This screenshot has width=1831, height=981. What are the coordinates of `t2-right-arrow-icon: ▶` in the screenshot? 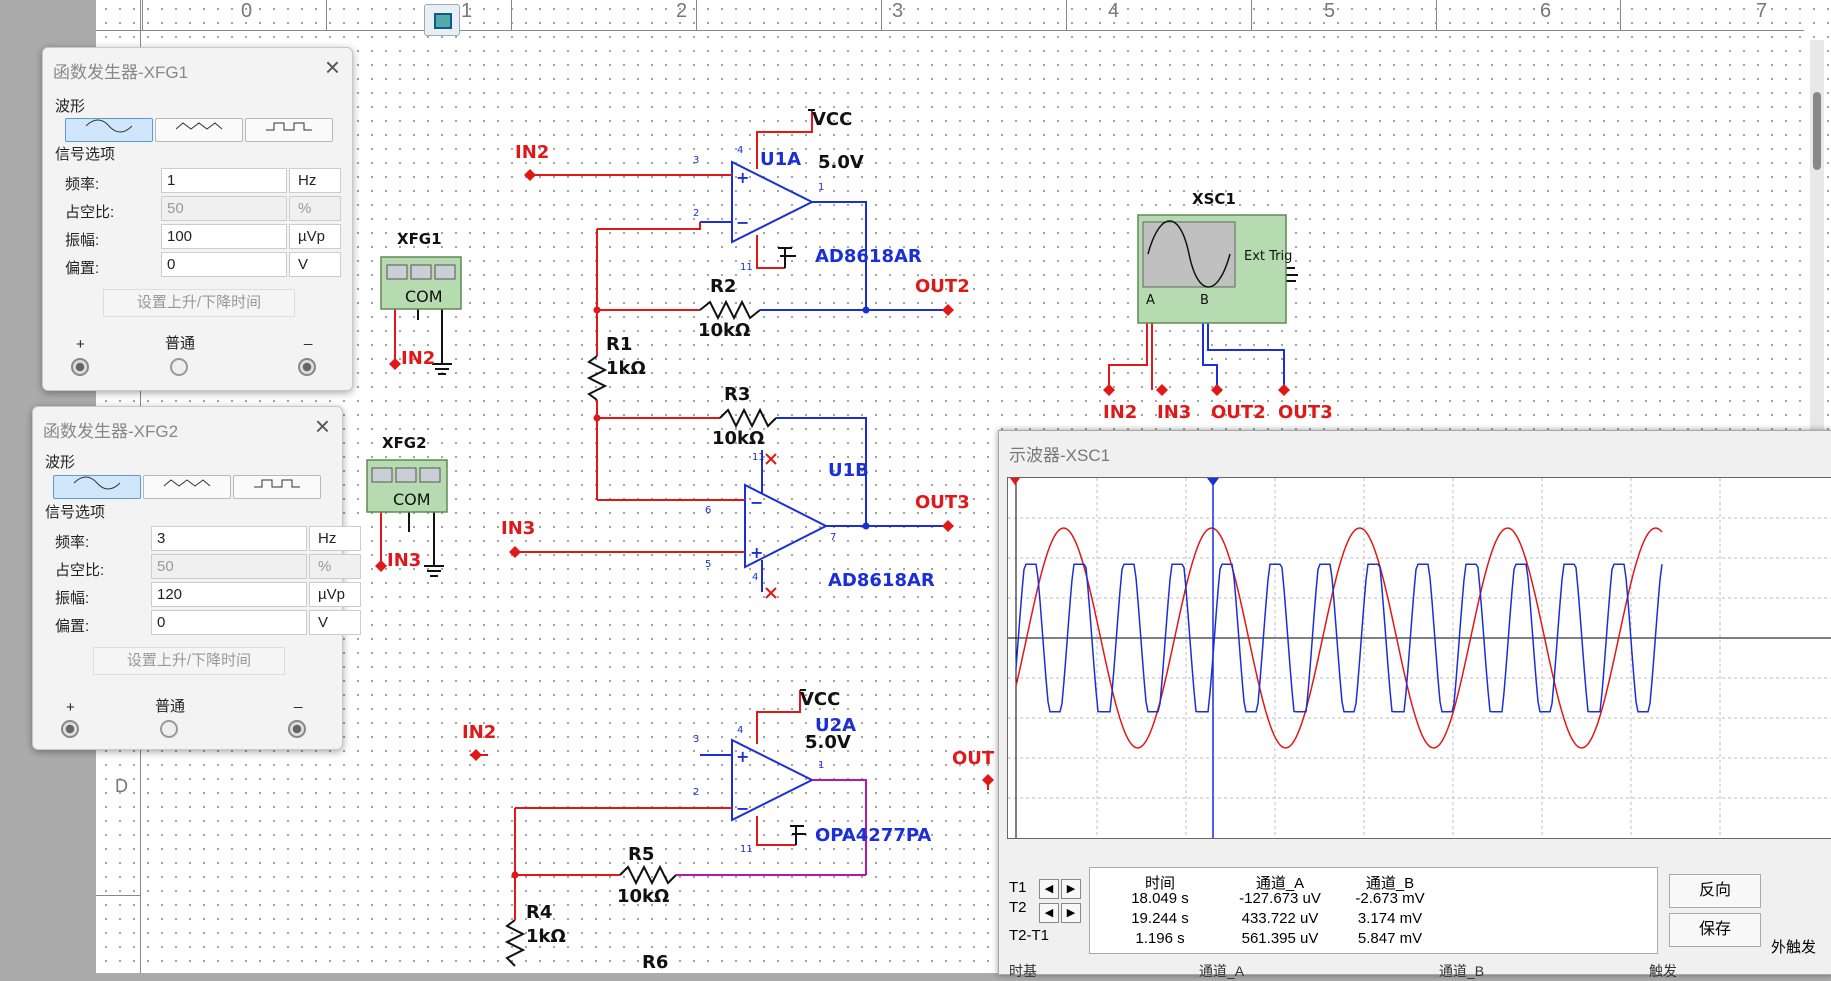 It's located at (1071, 913).